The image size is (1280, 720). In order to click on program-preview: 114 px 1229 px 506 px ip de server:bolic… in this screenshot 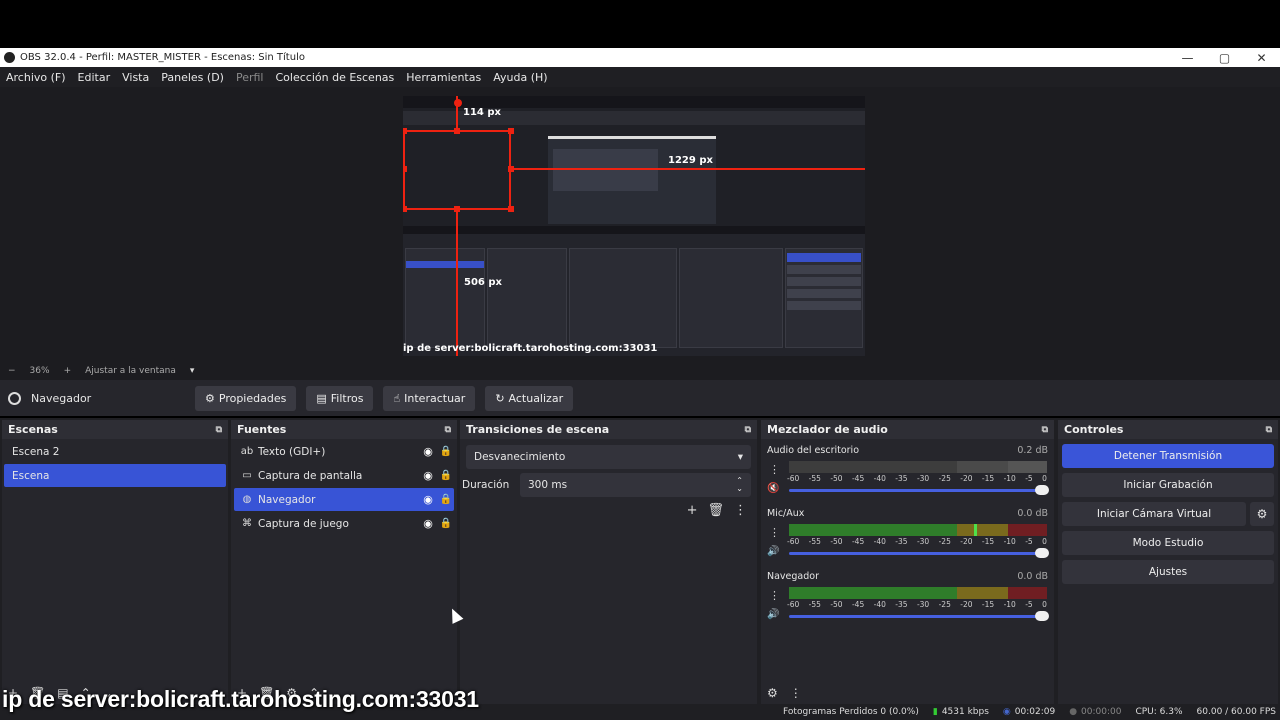, I will do `click(634, 226)`.